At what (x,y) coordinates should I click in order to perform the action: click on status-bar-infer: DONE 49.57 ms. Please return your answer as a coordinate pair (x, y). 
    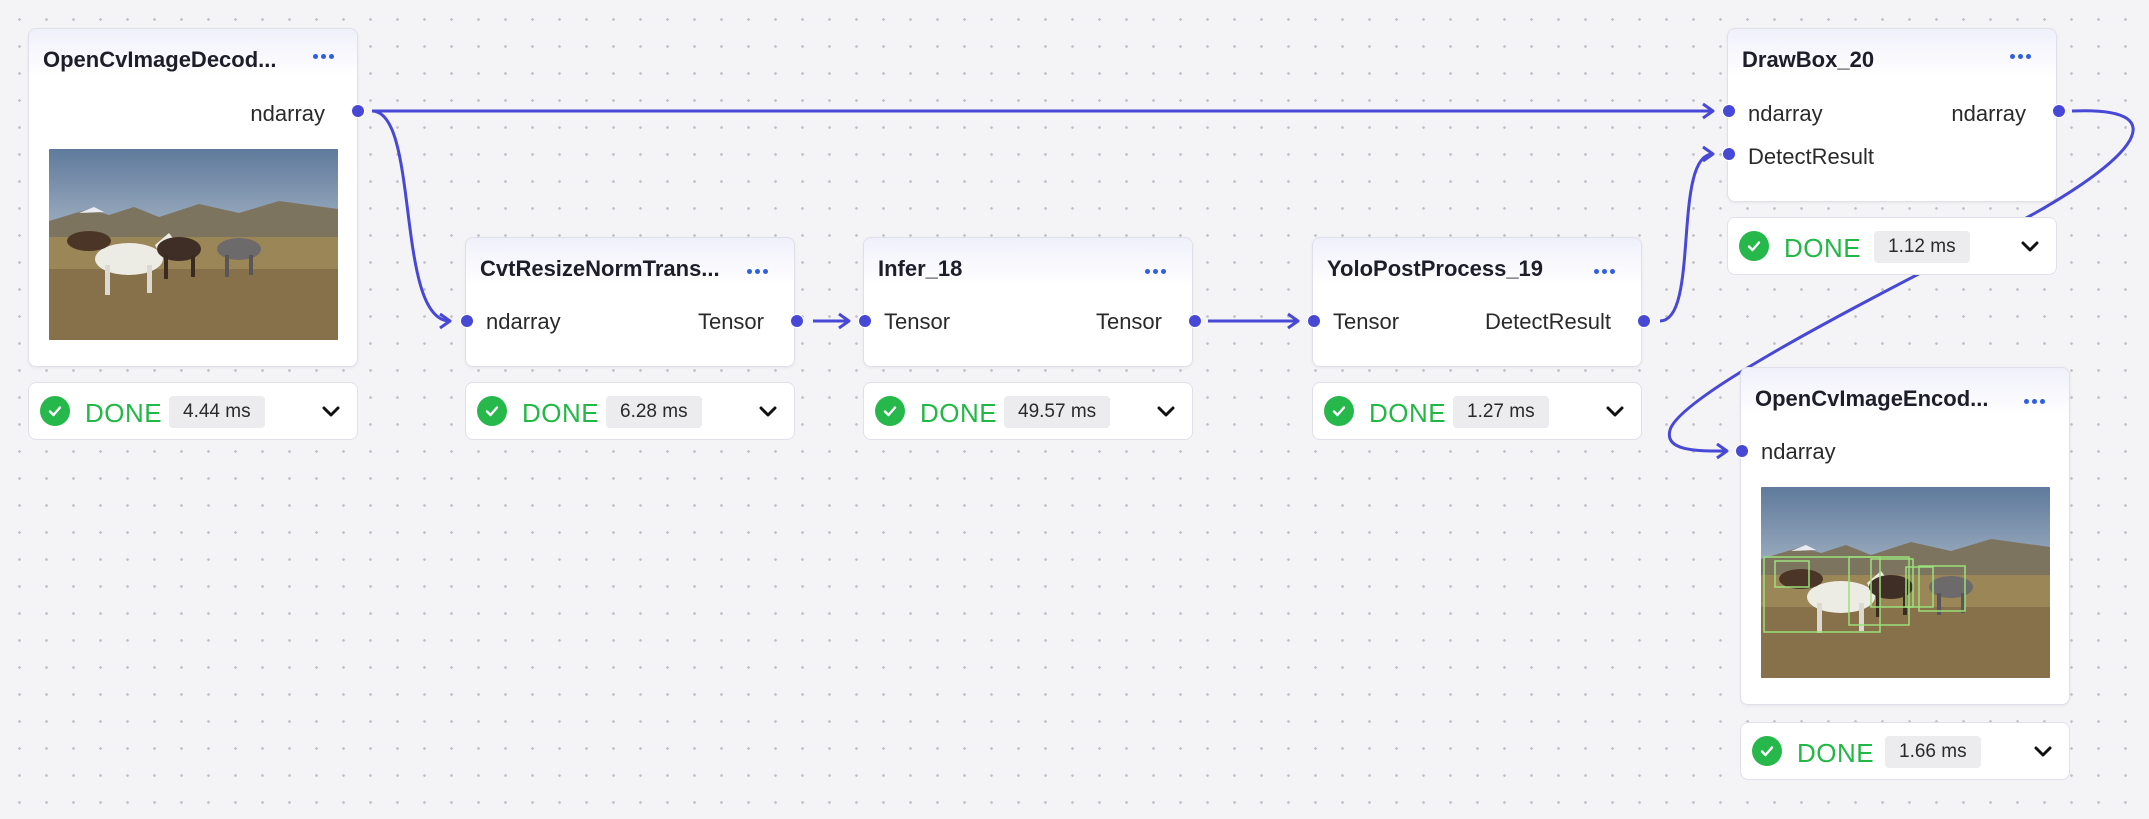
    Looking at the image, I should click on (1028, 411).